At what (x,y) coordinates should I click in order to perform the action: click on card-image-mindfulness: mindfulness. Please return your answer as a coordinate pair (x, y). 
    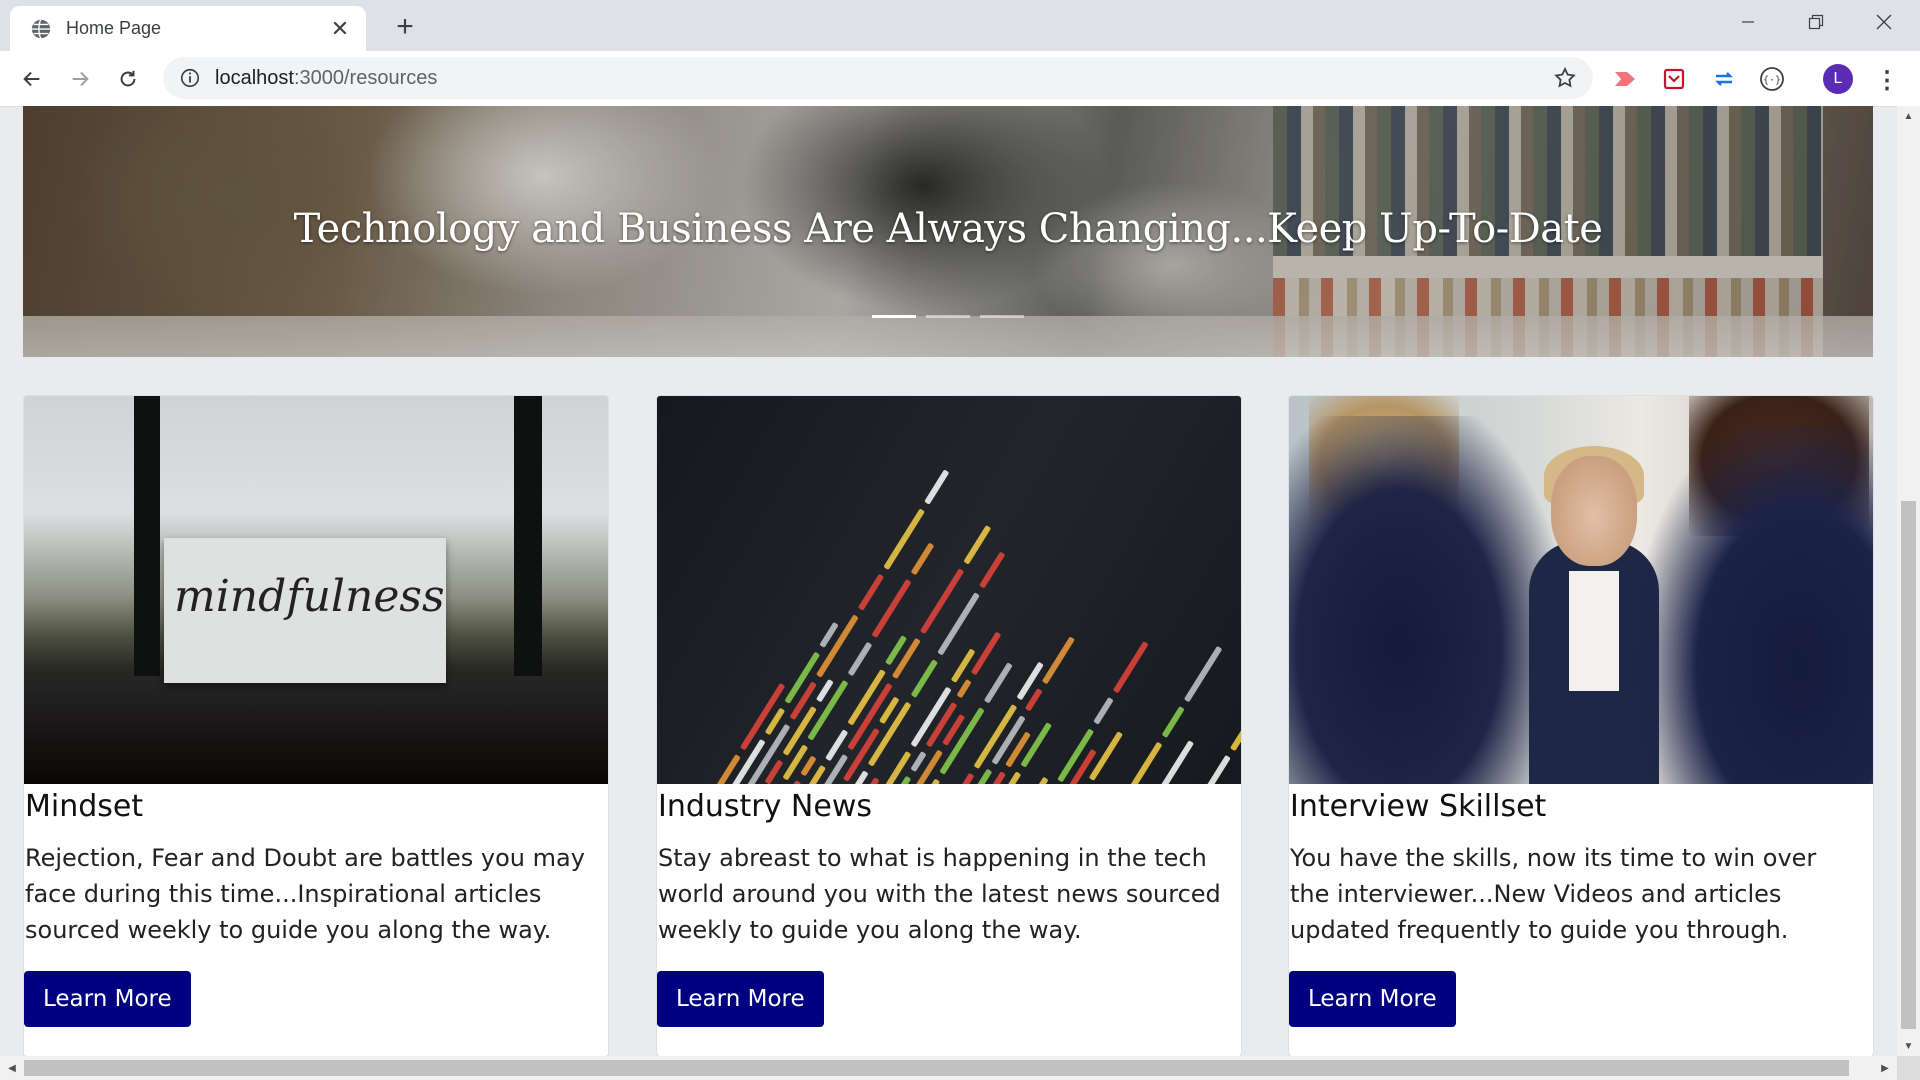
    Looking at the image, I should click on (316, 590).